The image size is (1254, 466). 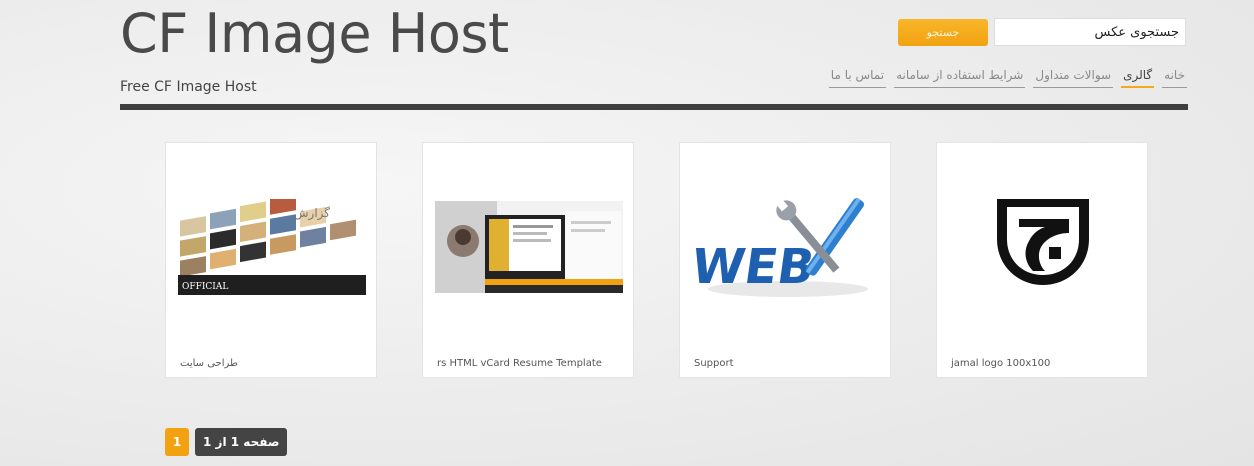 I want to click on gallery-card-vcard-template: rs HTML vCard Resume Template, so click(x=528, y=260).